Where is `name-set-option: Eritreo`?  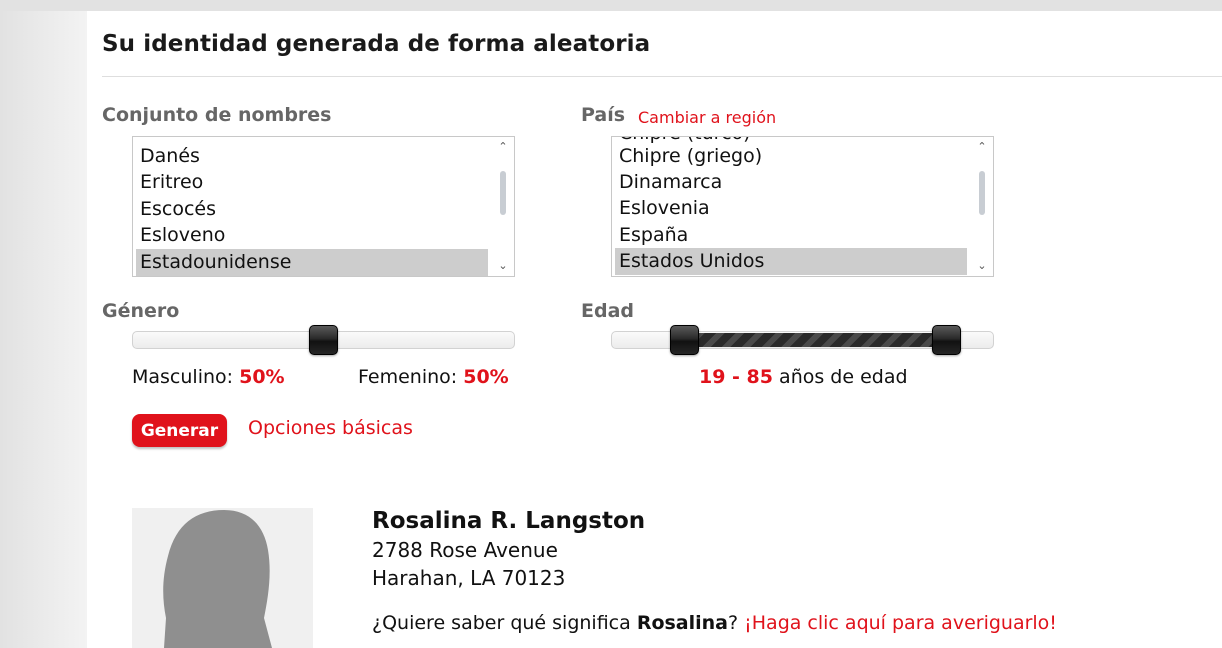
name-set-option: Eritreo is located at coordinates (312, 182).